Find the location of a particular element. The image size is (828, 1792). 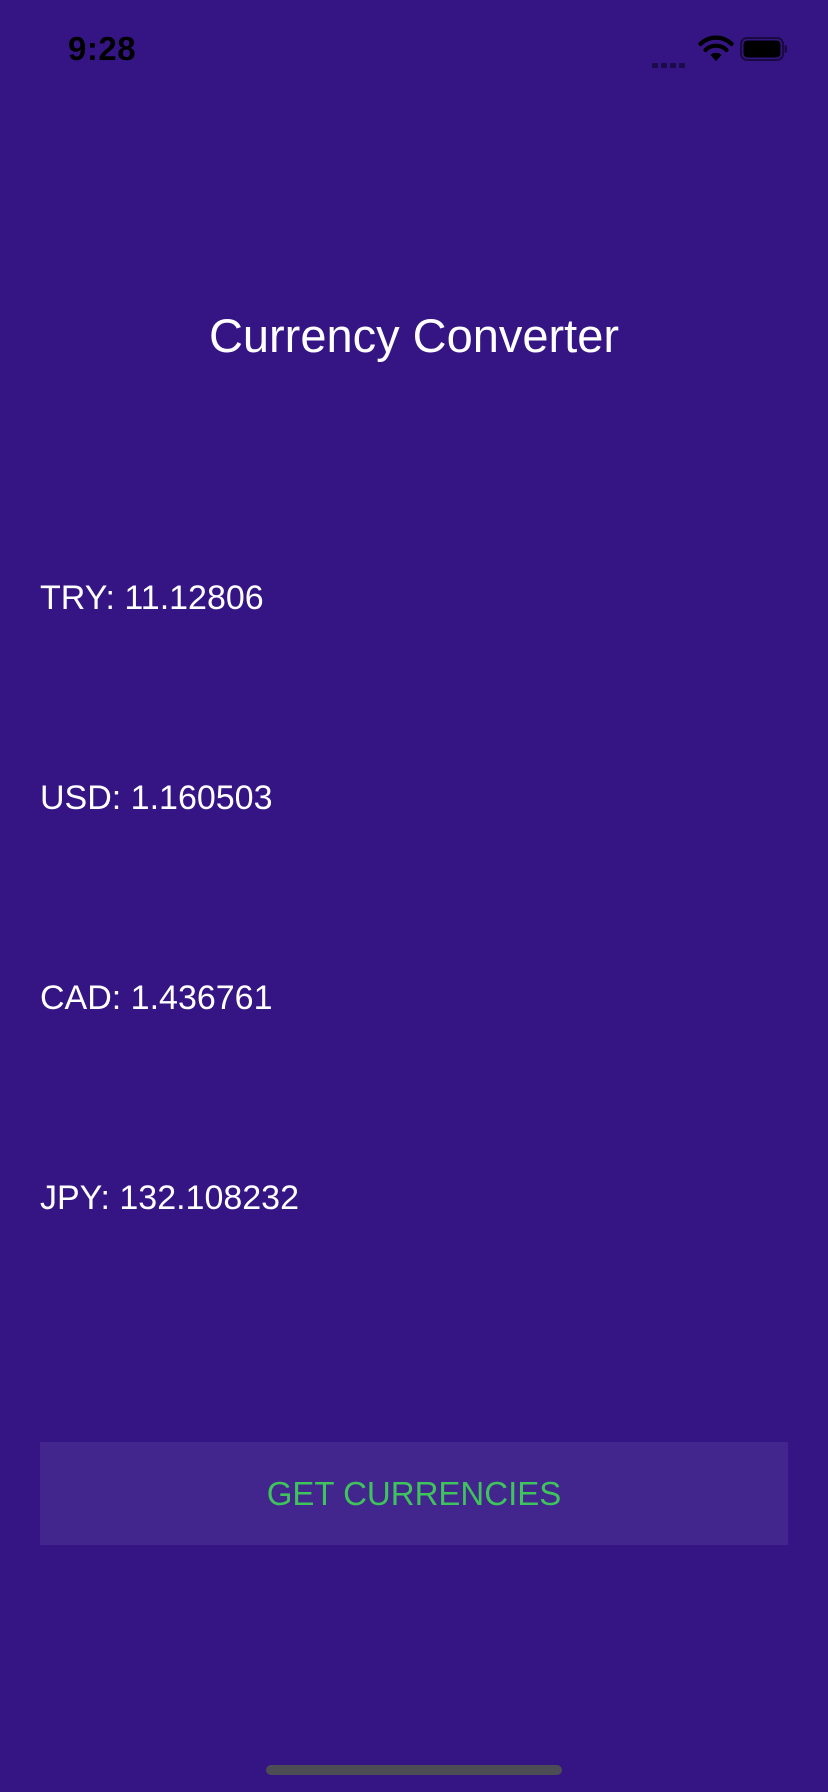

status-time: 9:28 is located at coordinates (102, 48).